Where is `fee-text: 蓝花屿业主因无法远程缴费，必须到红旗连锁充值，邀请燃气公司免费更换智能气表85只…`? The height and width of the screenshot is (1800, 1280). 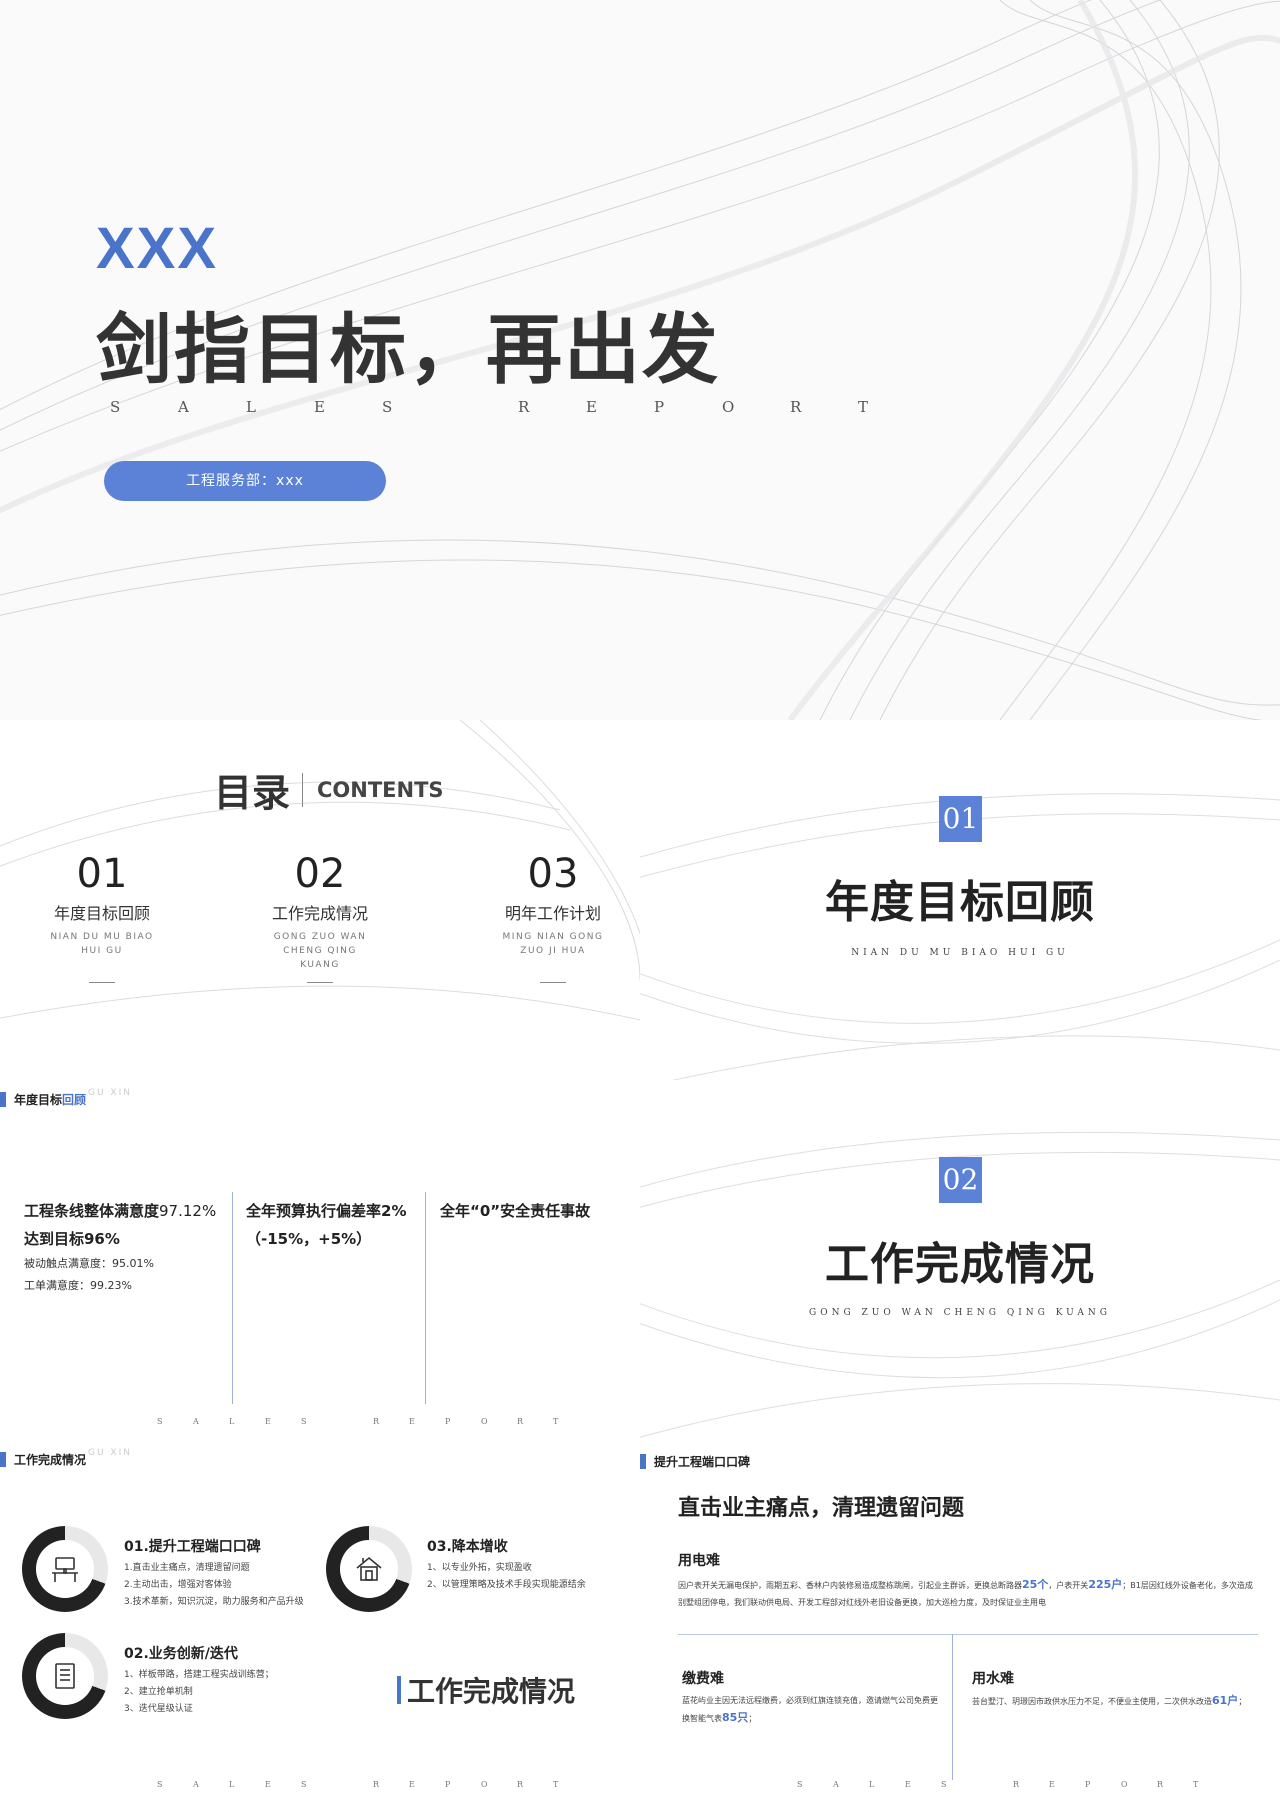 fee-text: 蓝花屿业主因无法远程缴费，必须到红旗连锁充值，邀请燃气公司免费更换智能气表85只… is located at coordinates (810, 1710).